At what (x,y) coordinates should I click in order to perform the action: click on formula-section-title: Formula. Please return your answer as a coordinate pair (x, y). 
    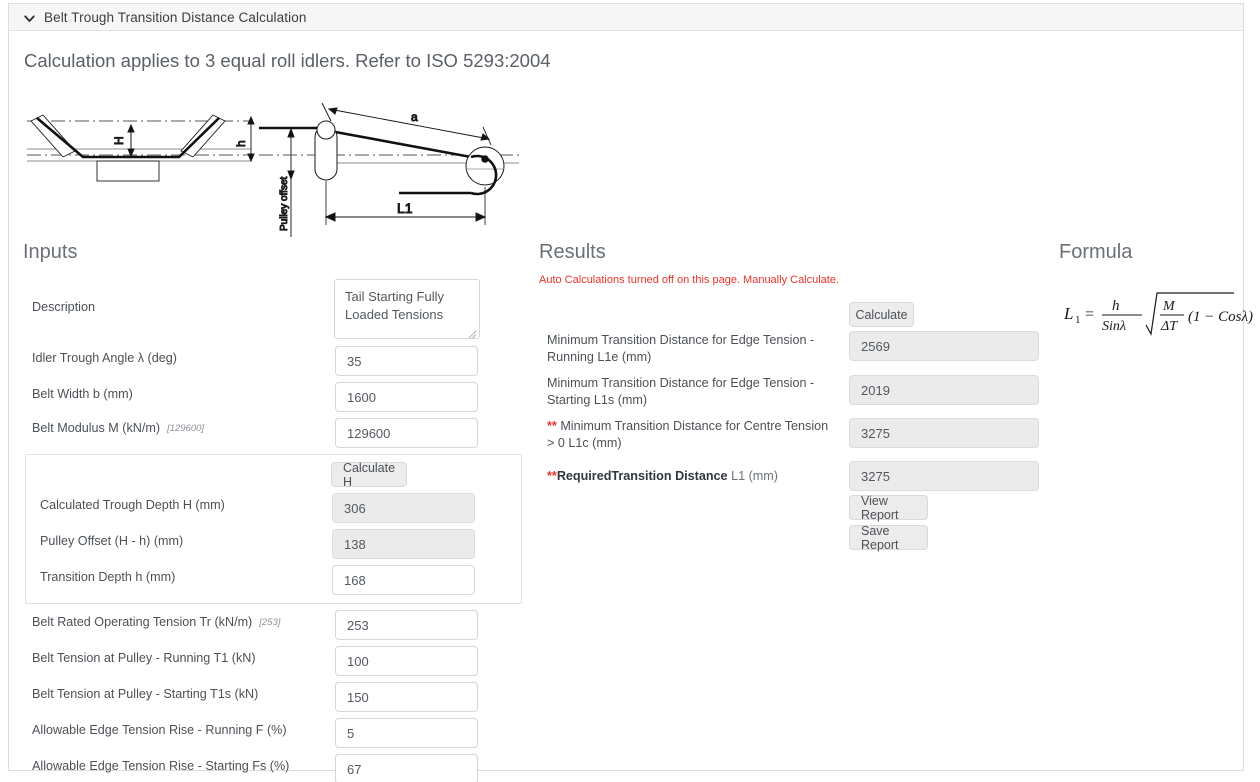
    Looking at the image, I should click on (1096, 252).